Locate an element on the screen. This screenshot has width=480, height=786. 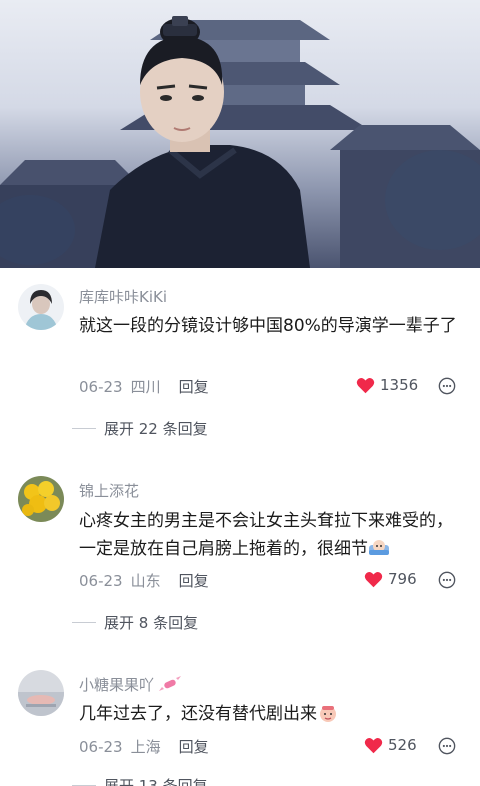
like-button: 526 is located at coordinates (390, 745).